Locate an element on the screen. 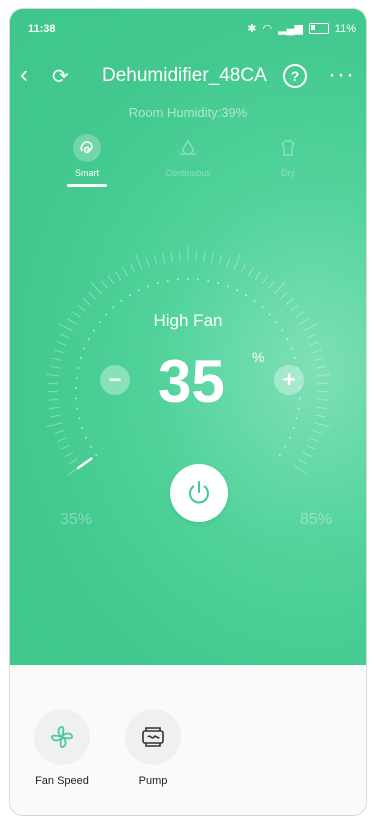 Image resolution: width=374 pixels, height=816 pixels. status-time: 11:38 is located at coordinates (42, 29).